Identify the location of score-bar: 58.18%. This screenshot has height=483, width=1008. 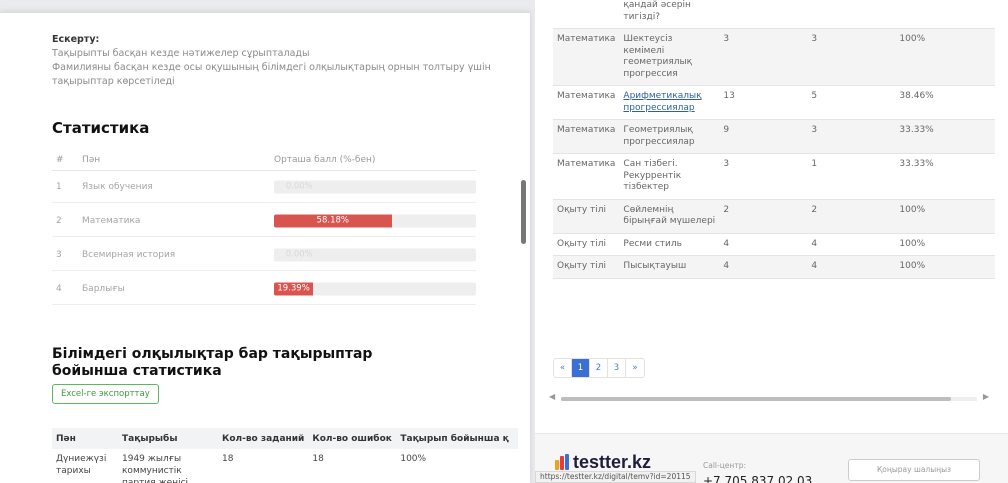
(375, 220).